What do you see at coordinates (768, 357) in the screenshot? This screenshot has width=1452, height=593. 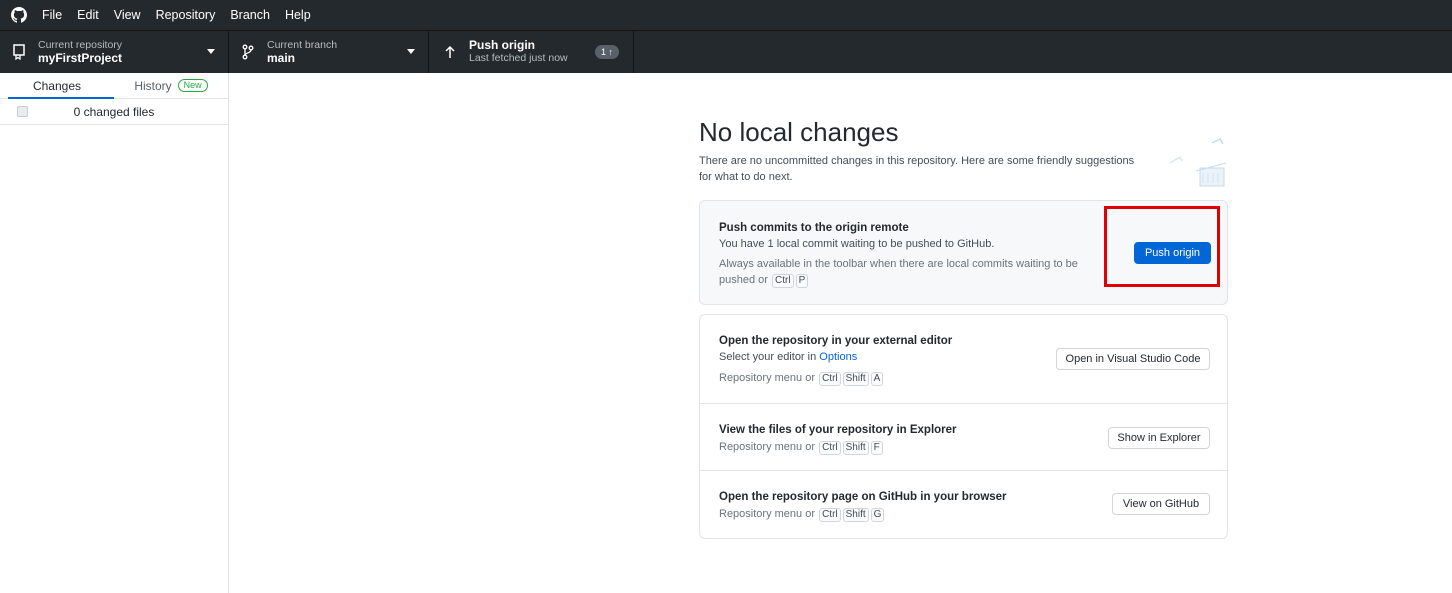 I see `editor-card-desc-text: Select your editor in` at bounding box center [768, 357].